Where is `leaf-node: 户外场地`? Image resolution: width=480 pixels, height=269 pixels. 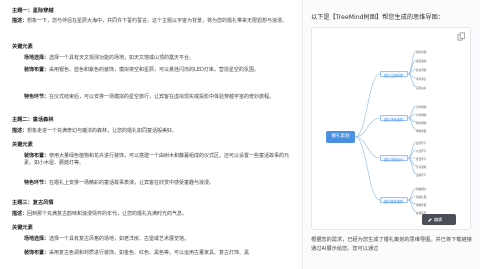 leaf-node: 户外场地 is located at coordinates (421, 115).